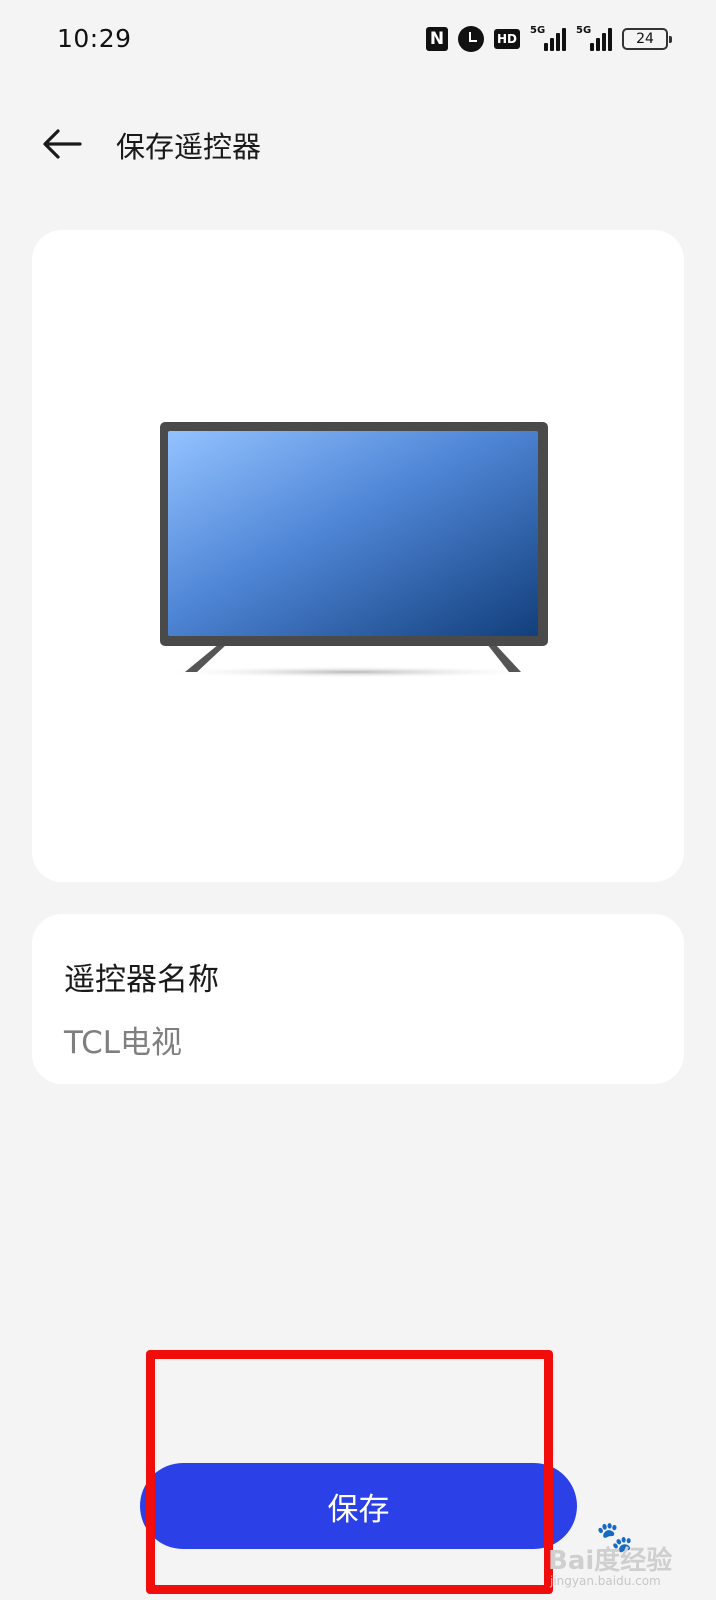 The width and height of the screenshot is (716, 1600). What do you see at coordinates (358, 40) in the screenshot?
I see `status-bar: 10:29 N HD 5G 5G 24` at bounding box center [358, 40].